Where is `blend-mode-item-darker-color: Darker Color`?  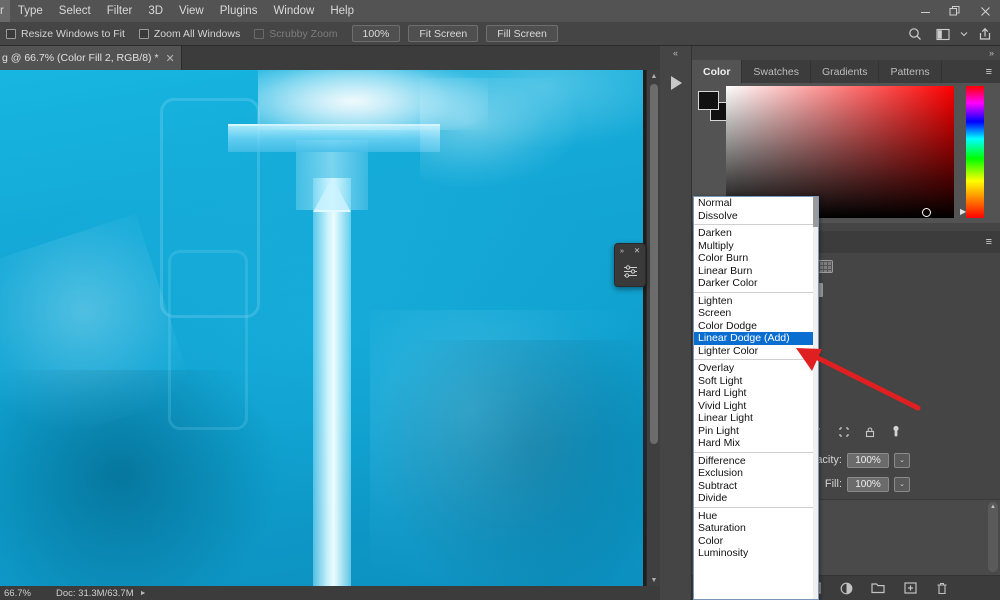 blend-mode-item-darker-color: Darker Color is located at coordinates (756, 283).